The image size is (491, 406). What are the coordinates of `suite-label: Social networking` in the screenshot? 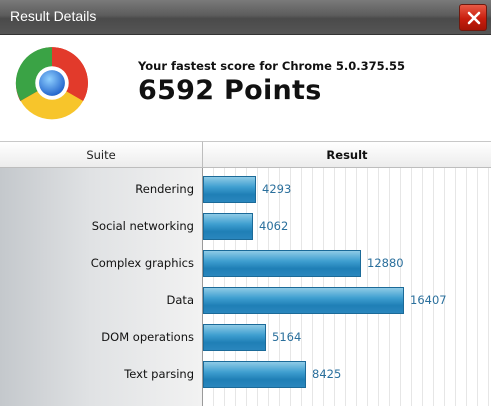 It's located at (142, 226).